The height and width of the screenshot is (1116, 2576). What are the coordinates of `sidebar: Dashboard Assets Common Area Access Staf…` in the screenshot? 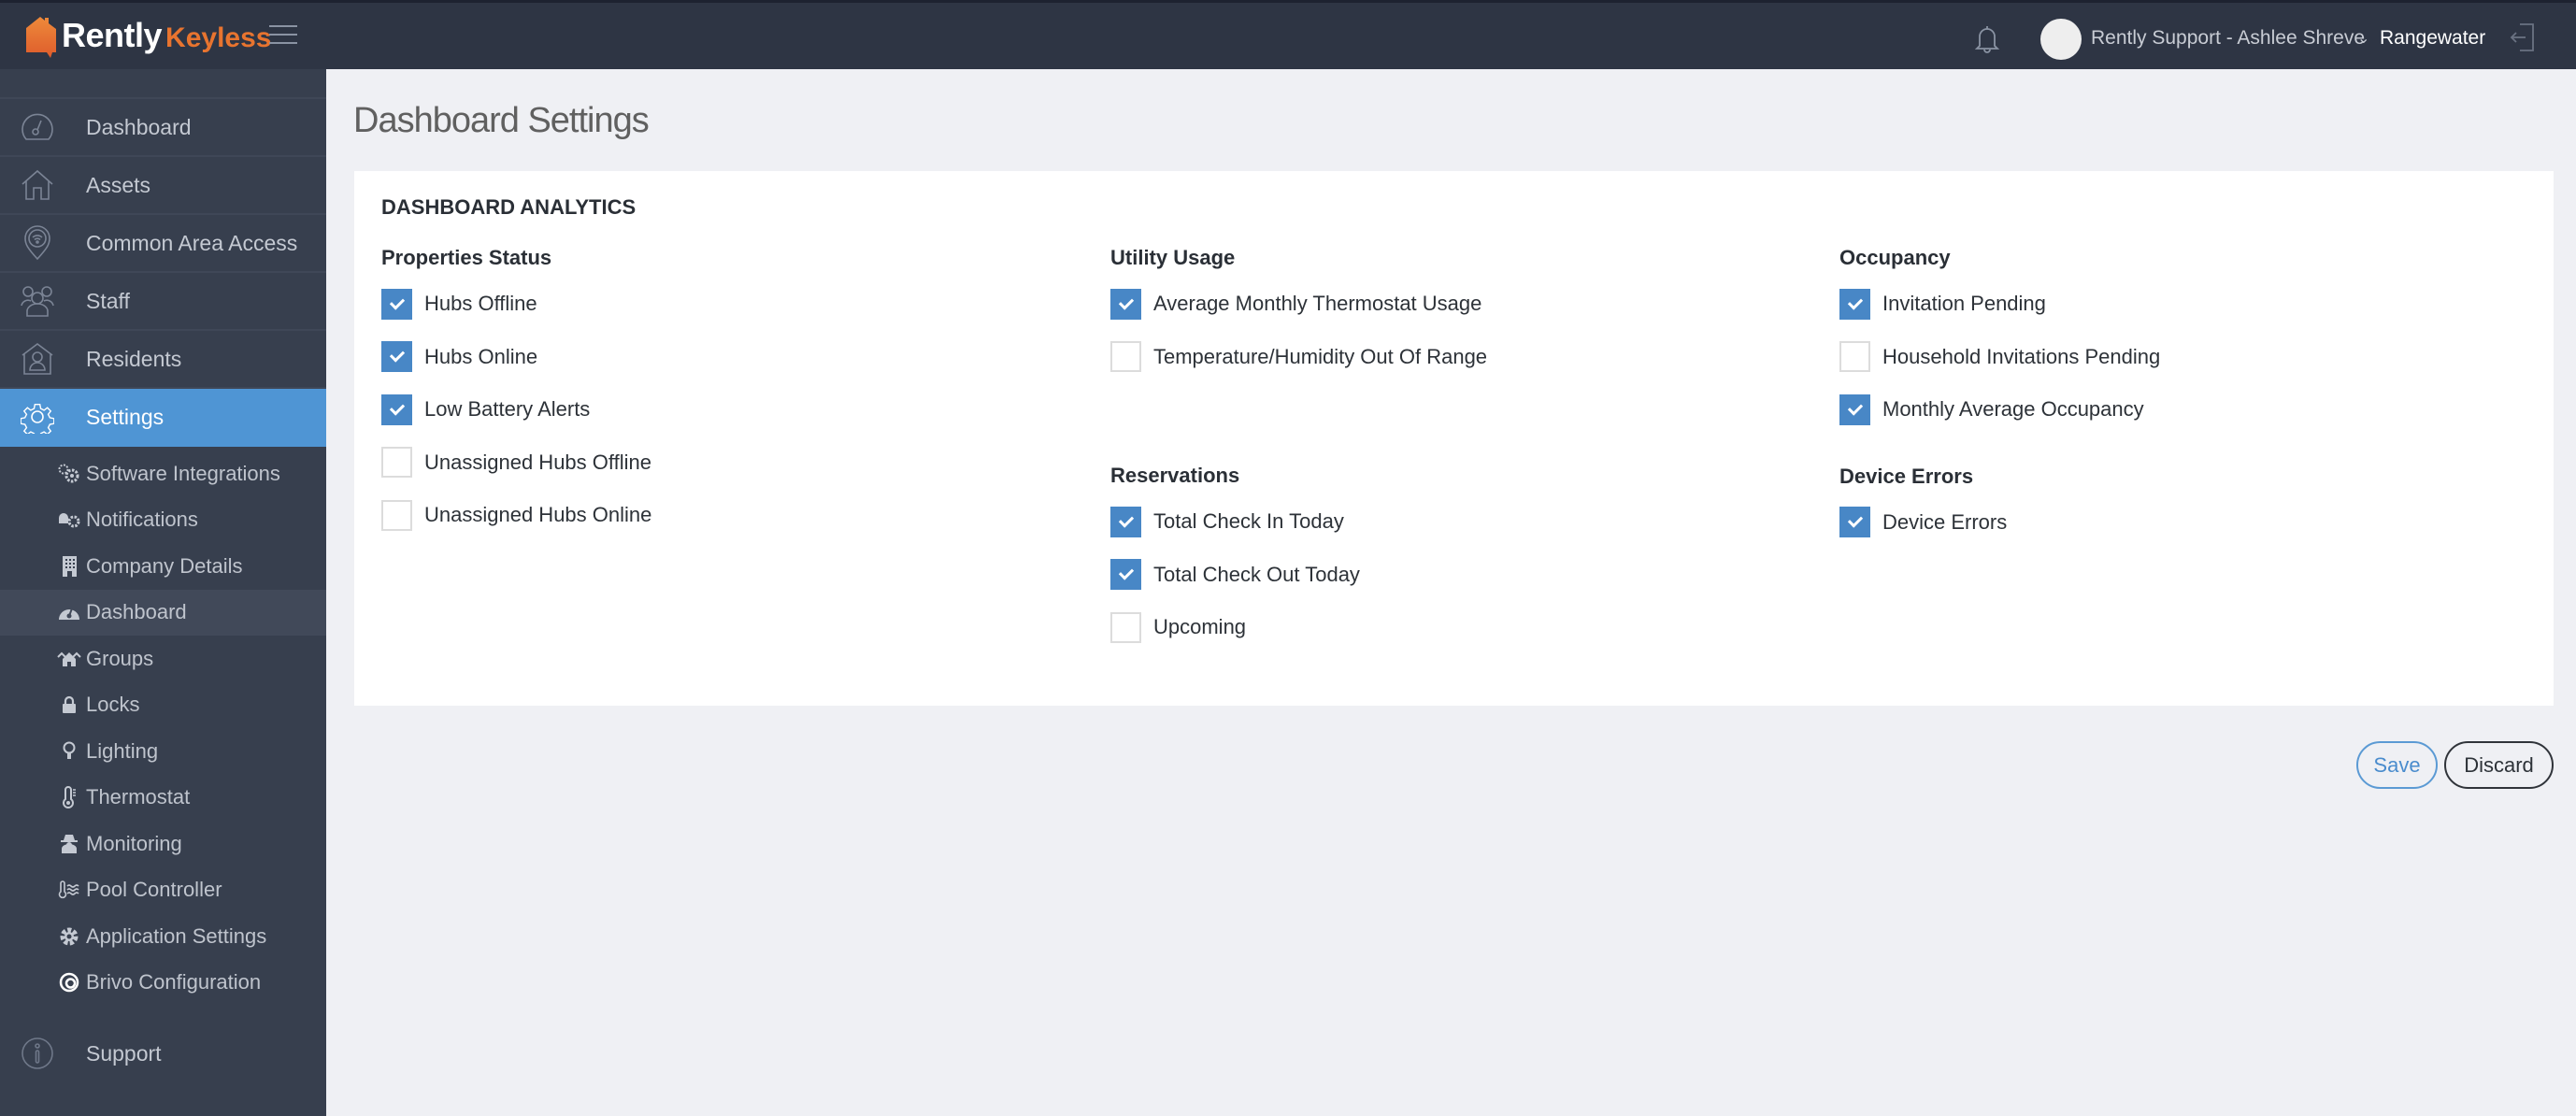 It's located at (163, 592).